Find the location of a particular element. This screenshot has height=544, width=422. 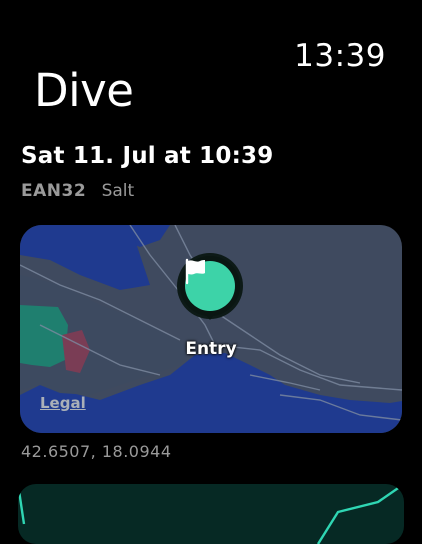

gas-type: EAN32 is located at coordinates (54, 191).